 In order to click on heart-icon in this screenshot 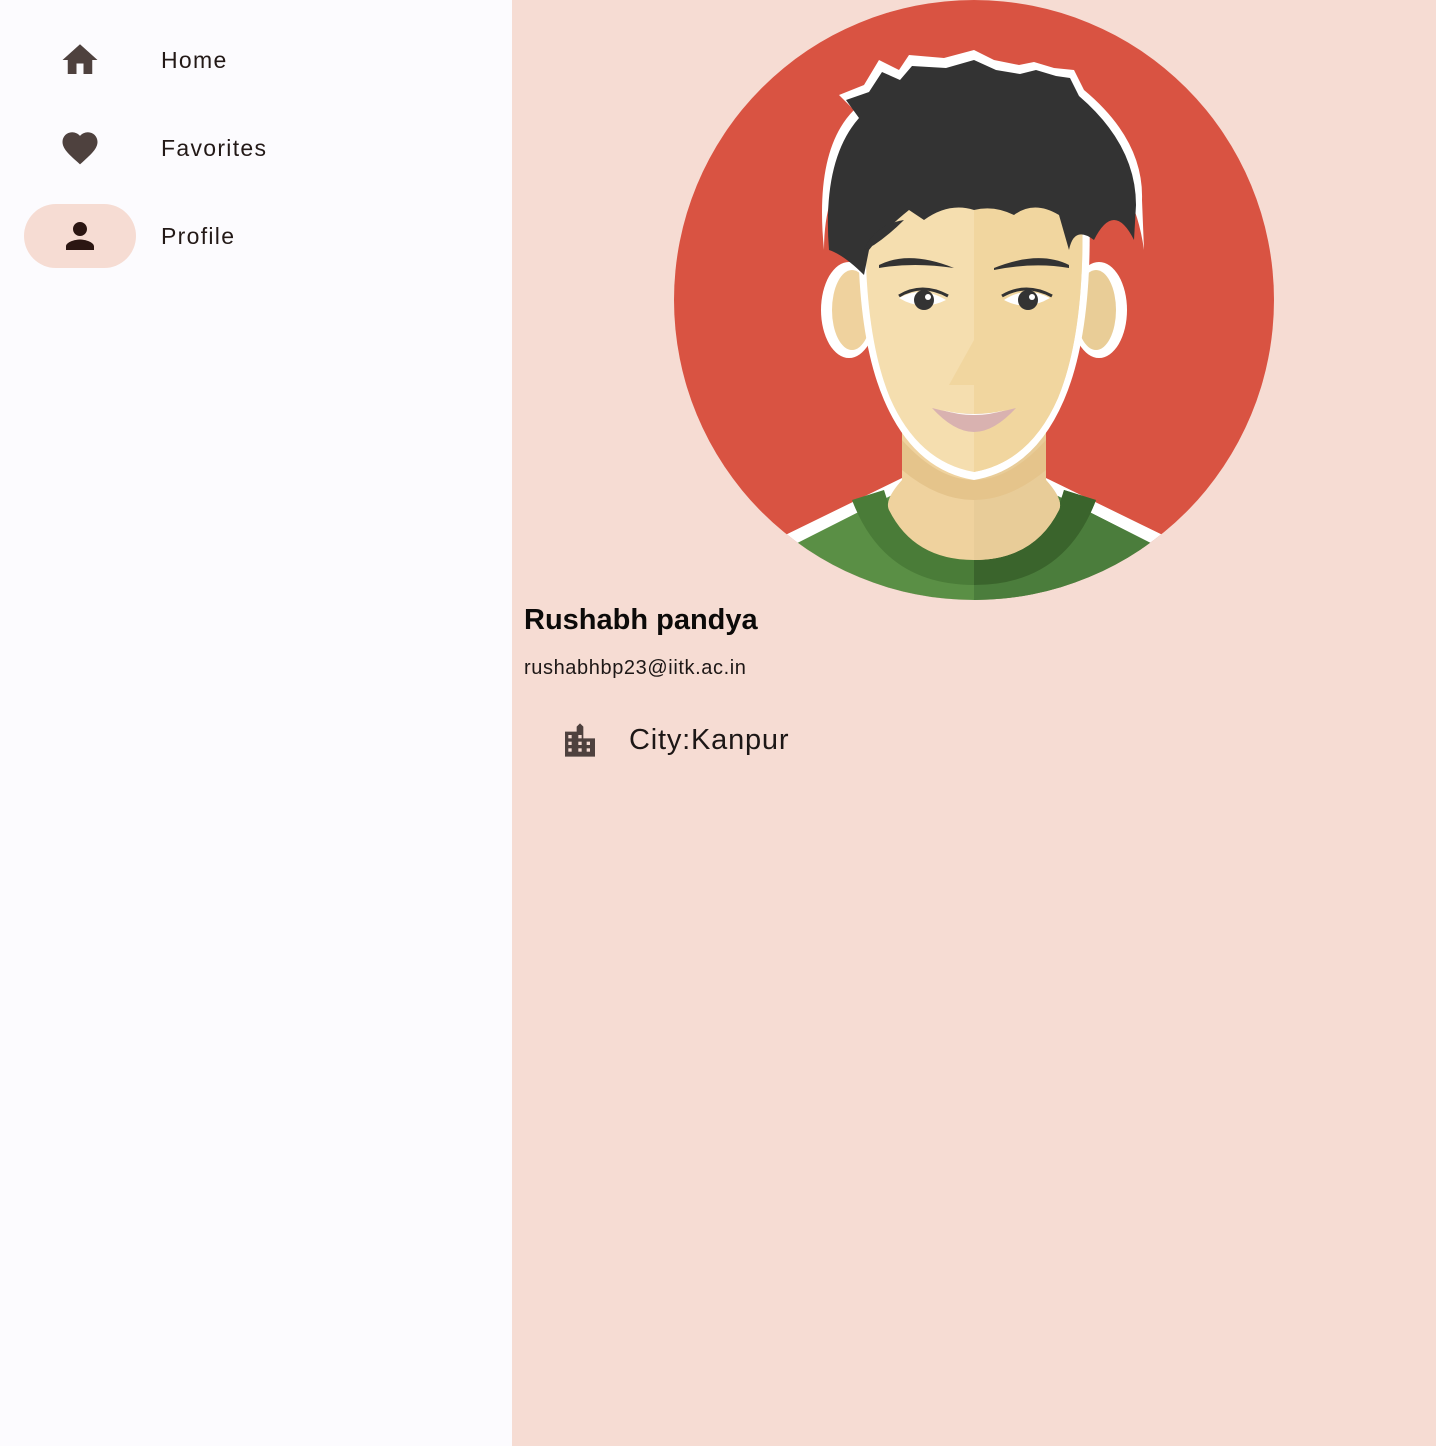, I will do `click(80, 148)`.